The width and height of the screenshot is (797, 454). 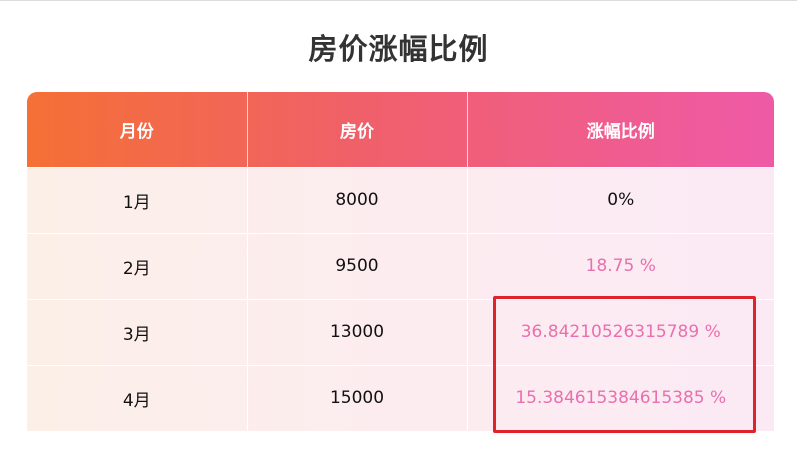 I want to click on cell-month: 3月, so click(x=137, y=331).